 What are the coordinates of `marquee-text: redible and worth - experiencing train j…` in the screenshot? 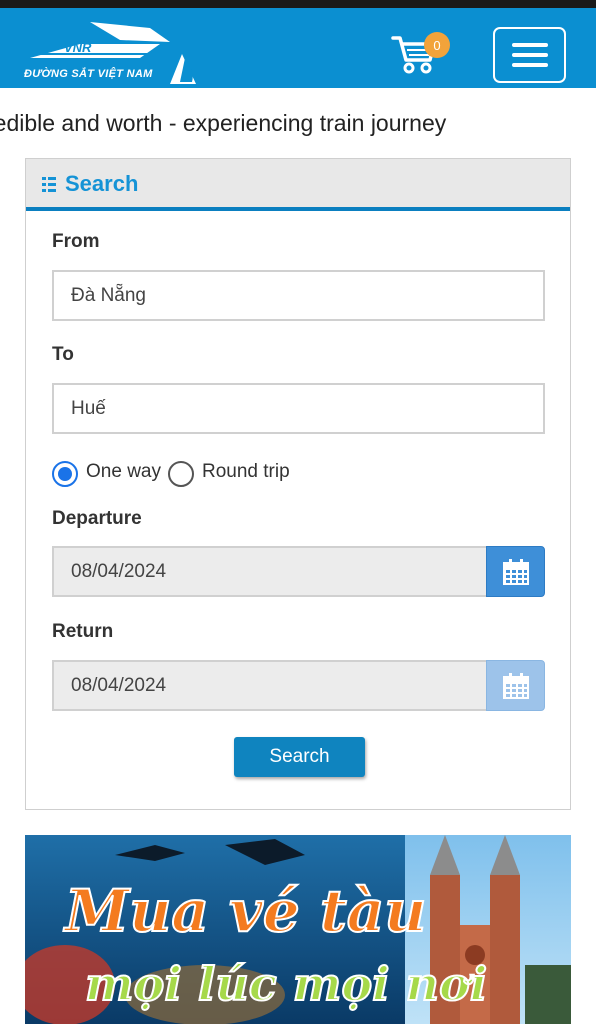 It's located at (223, 123).